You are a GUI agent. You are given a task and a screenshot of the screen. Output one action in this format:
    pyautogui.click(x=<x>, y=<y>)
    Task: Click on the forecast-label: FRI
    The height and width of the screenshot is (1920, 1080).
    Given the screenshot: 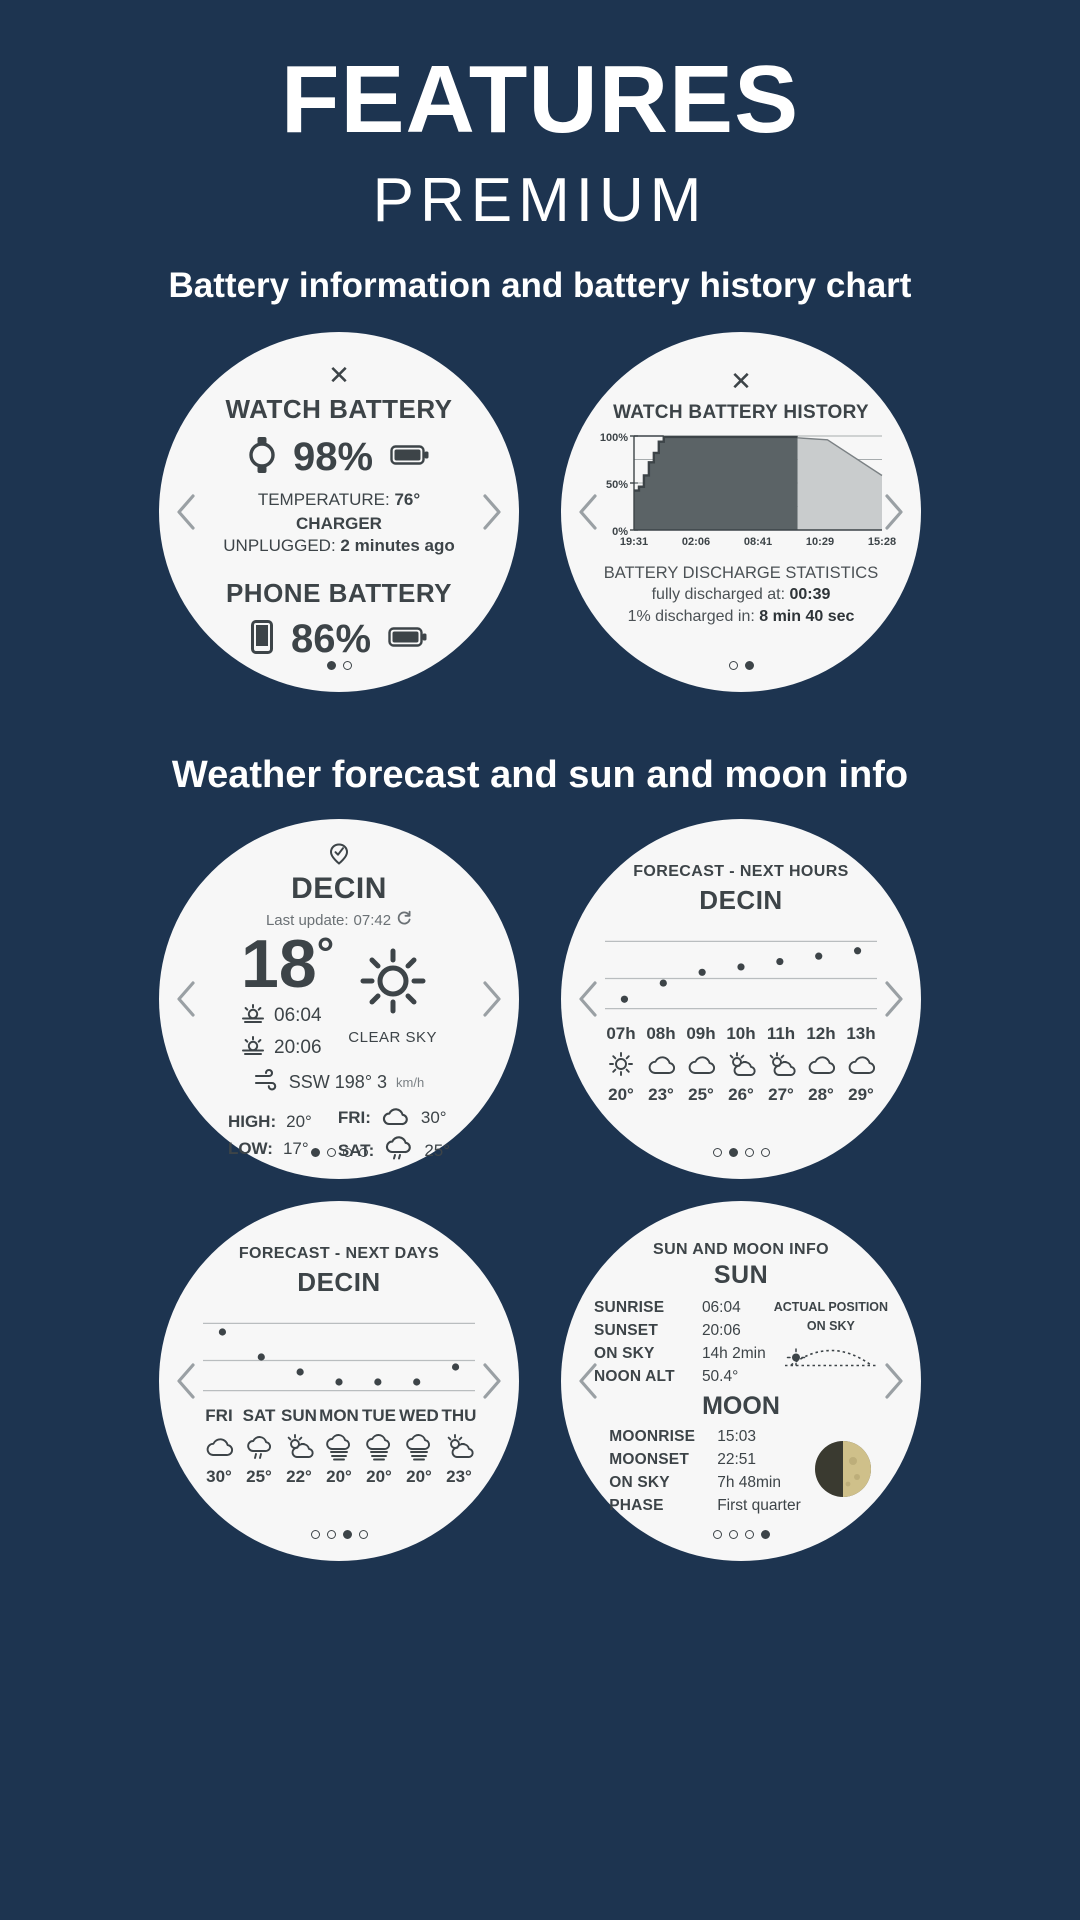 What is the action you would take?
    pyautogui.click(x=219, y=1415)
    